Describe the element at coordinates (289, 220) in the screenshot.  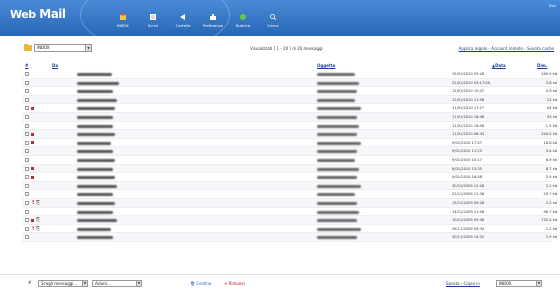
I see `table-row: ⎘ 10/12/2009 09:48 732.4 kb` at that location.